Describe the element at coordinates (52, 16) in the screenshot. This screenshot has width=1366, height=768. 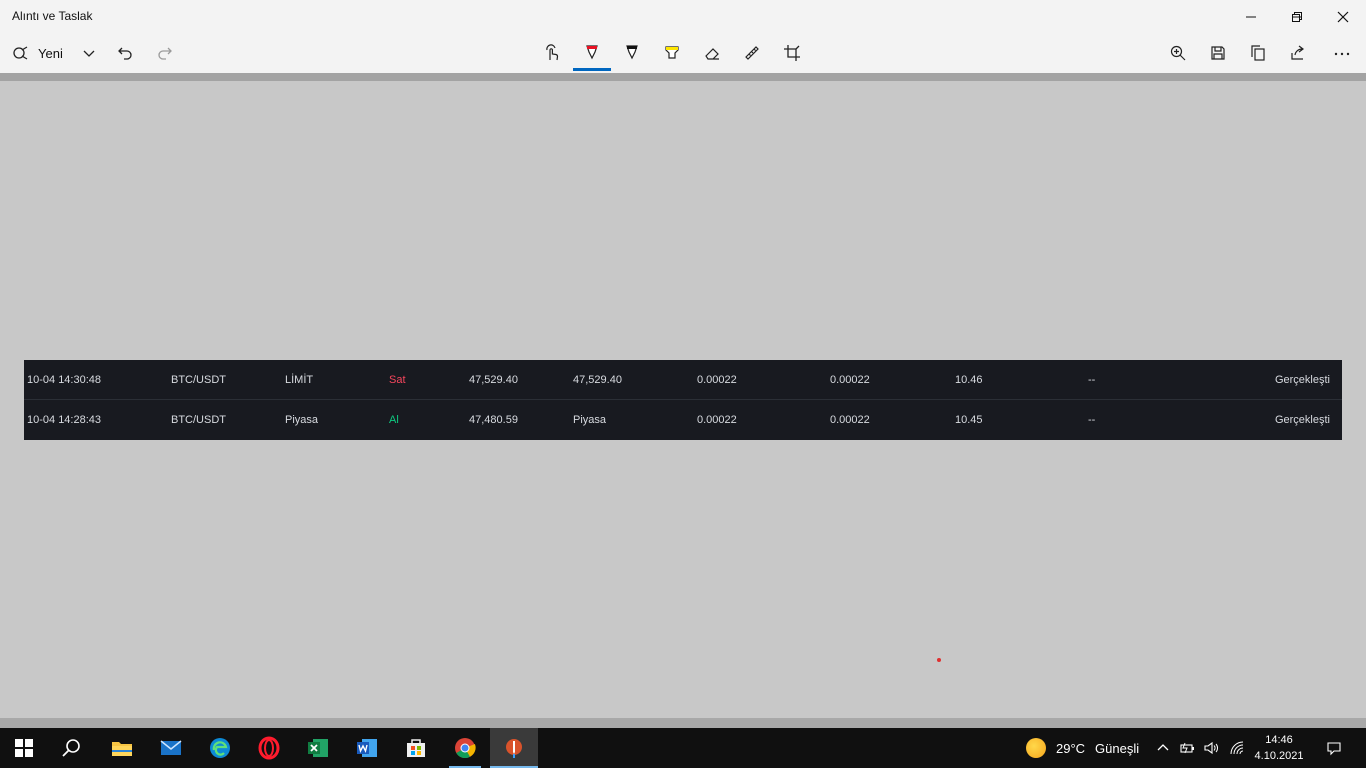
I see `window-title: Alıntı ve Taslak` at that location.